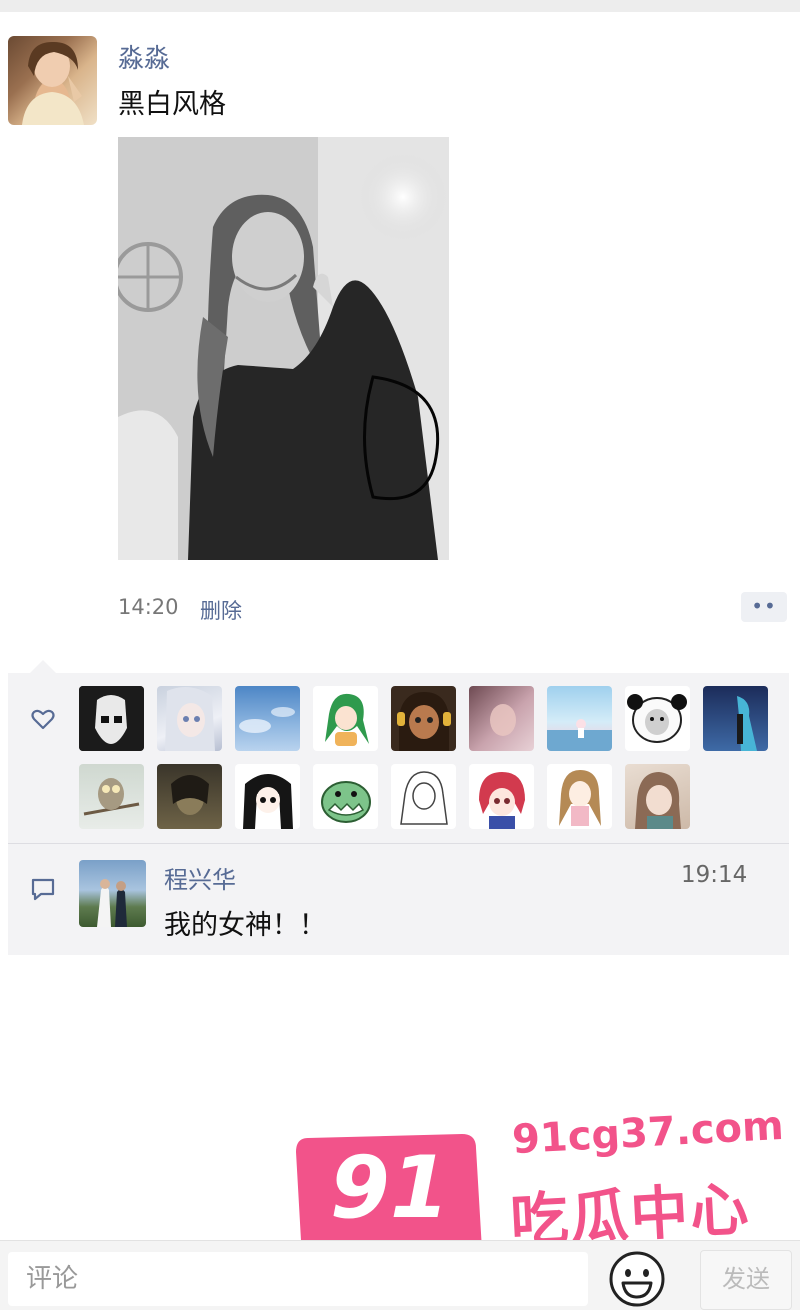  I want to click on comment-bubble-icon, so click(43, 889).